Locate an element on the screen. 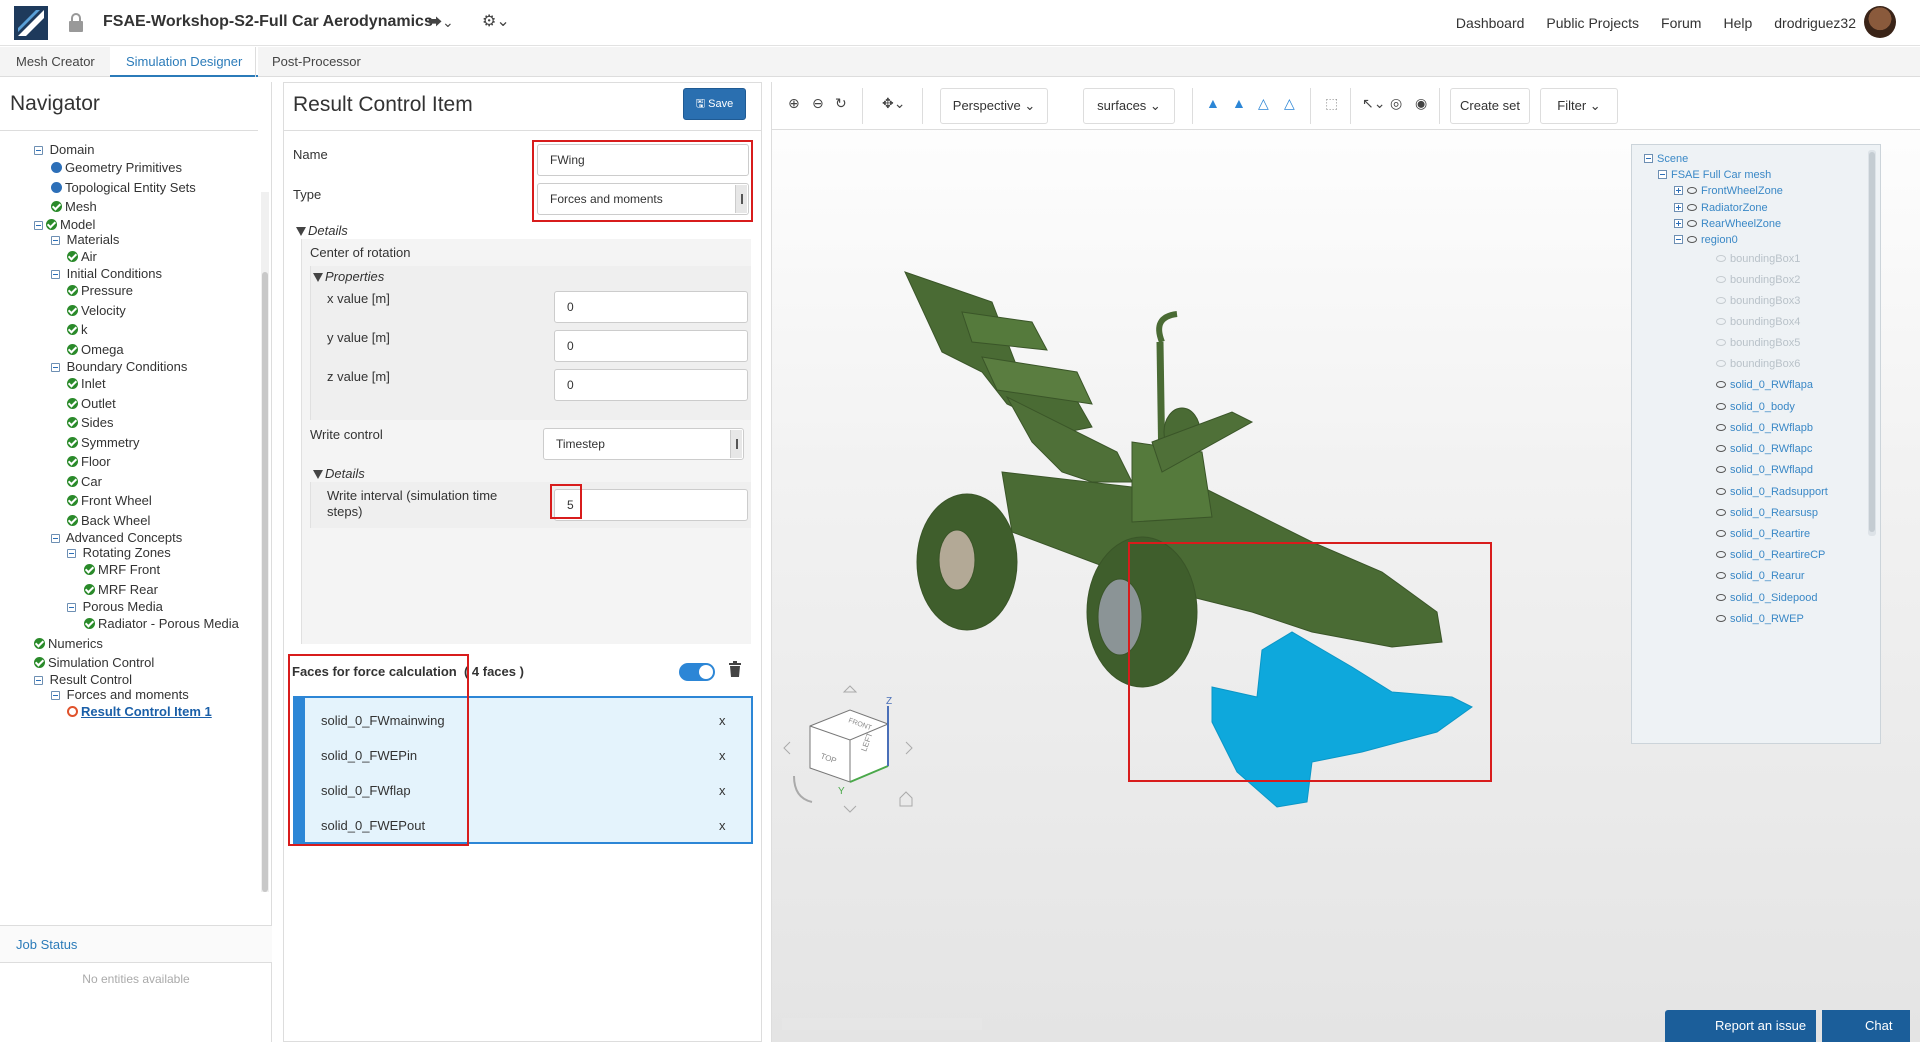 The width and height of the screenshot is (1920, 1042). tree-item-mesh: Mesh is located at coordinates (74, 207).